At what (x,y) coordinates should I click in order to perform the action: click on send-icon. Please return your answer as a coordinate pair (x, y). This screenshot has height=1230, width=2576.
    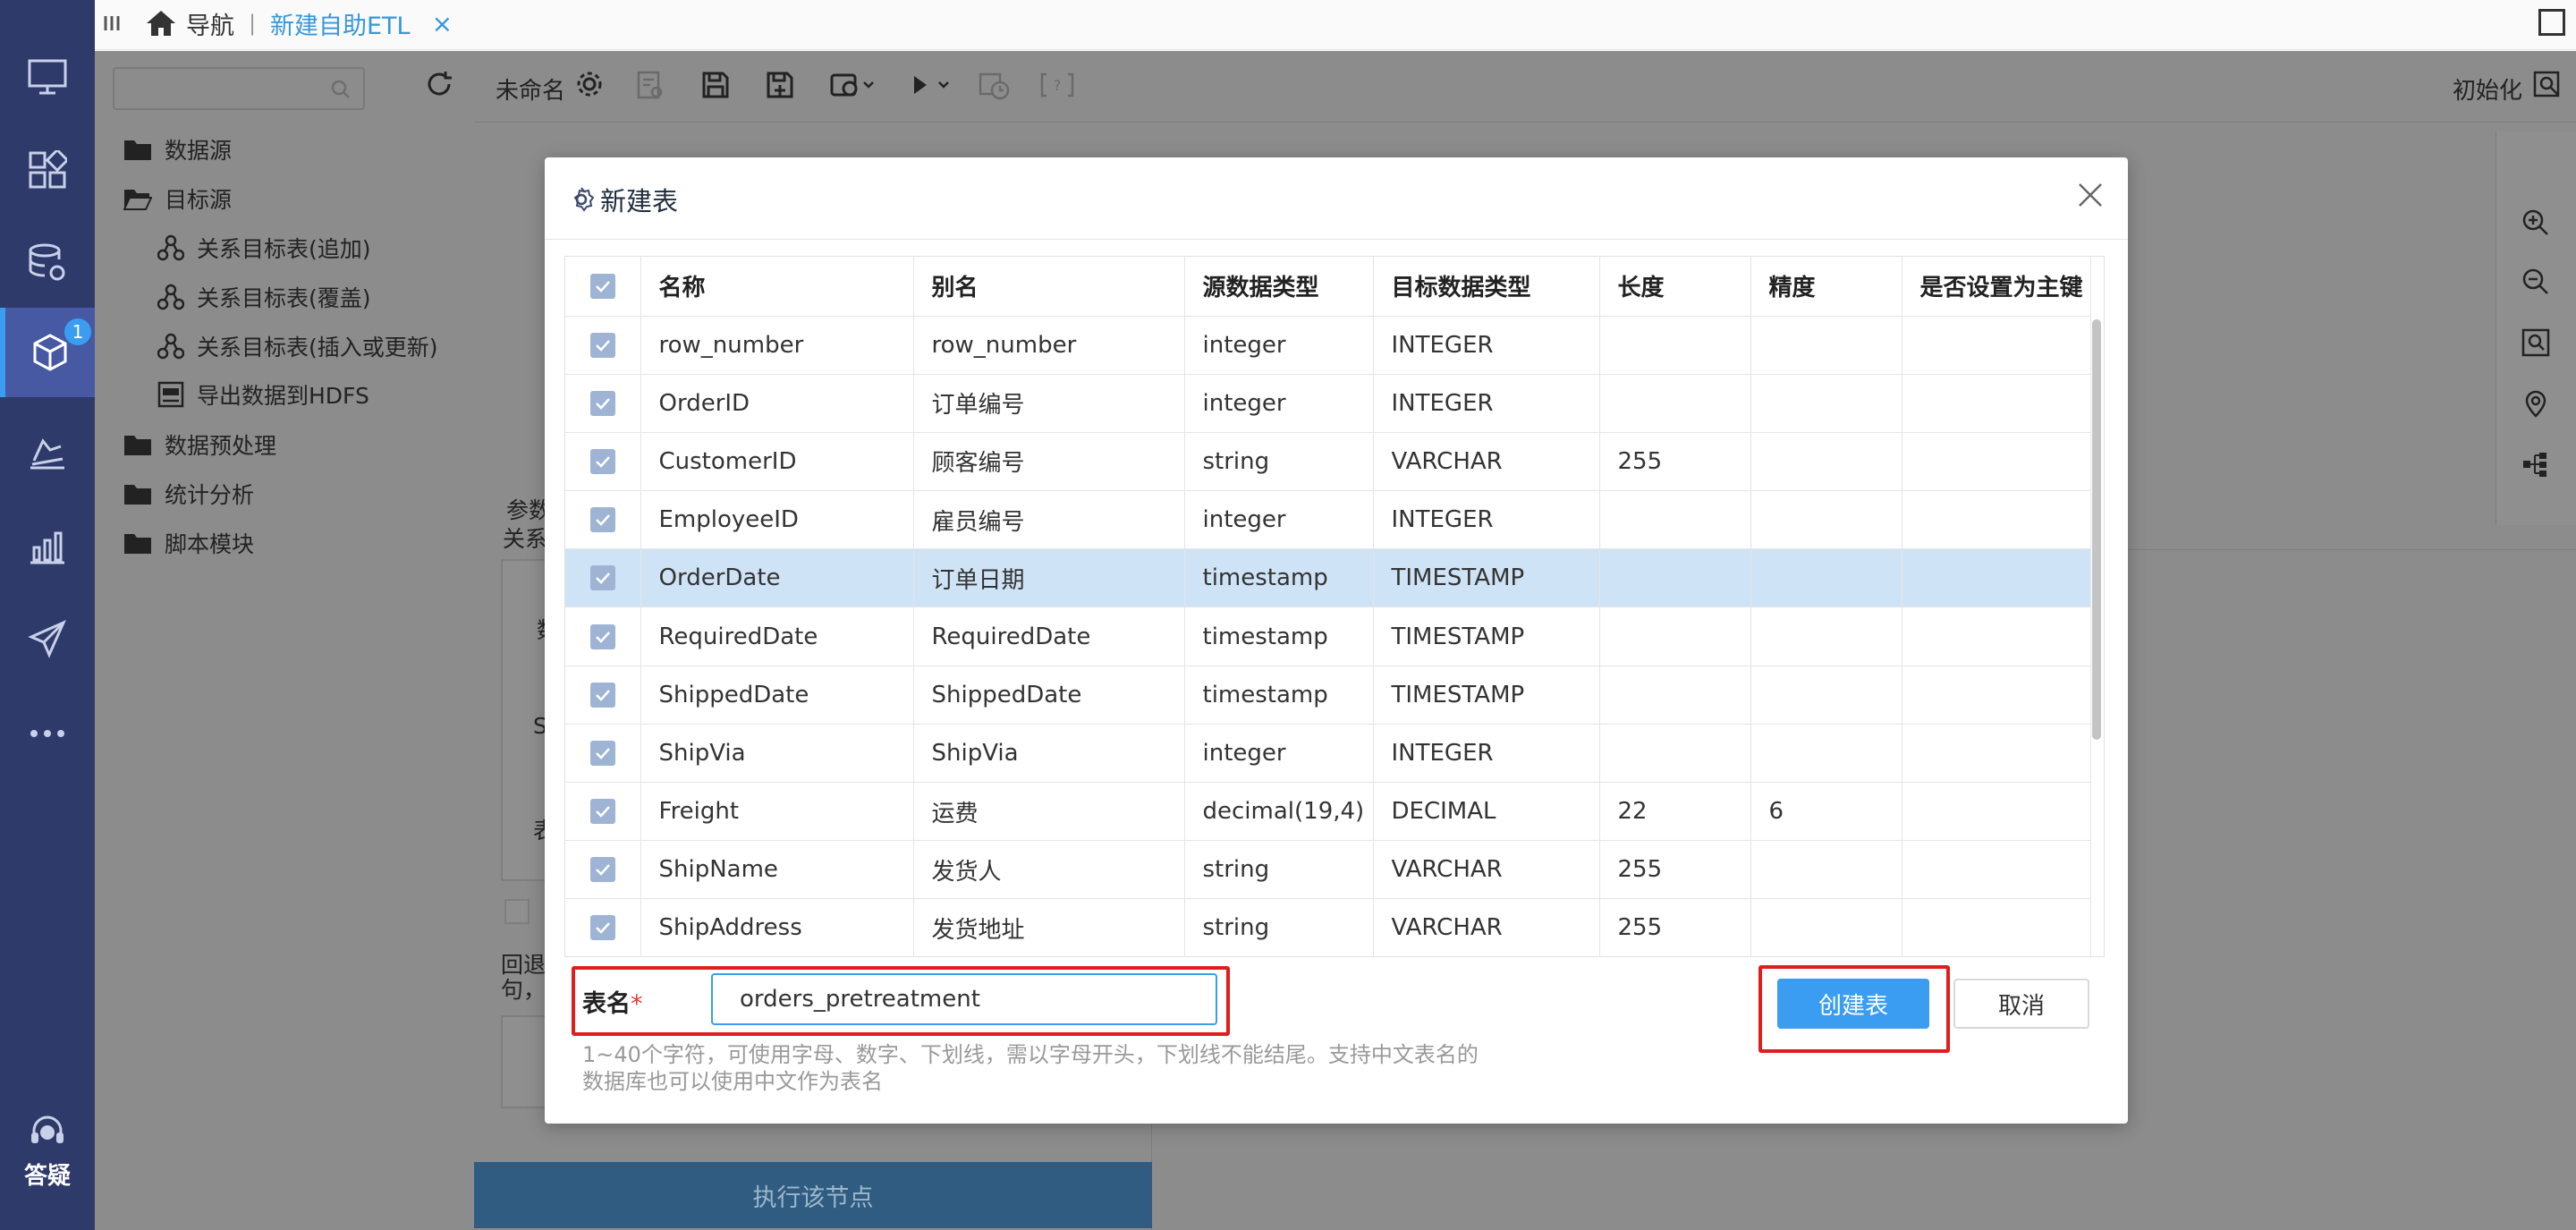
    Looking at the image, I should click on (47, 638).